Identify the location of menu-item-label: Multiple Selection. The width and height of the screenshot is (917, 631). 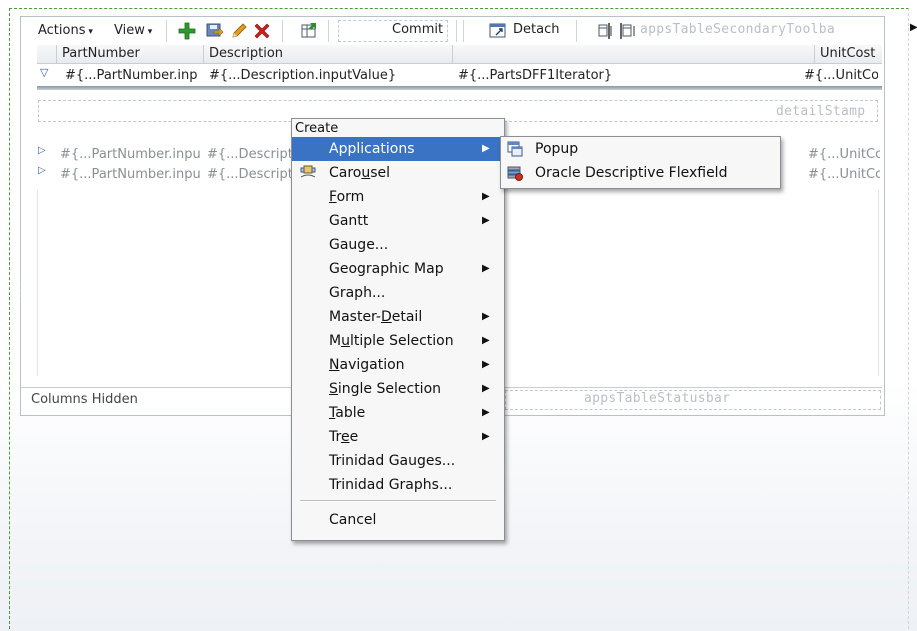
(391, 341).